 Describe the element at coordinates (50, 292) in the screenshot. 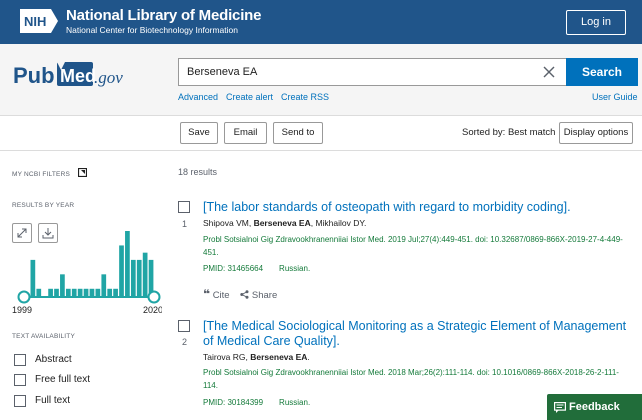

I see `year-bar-2003` at that location.